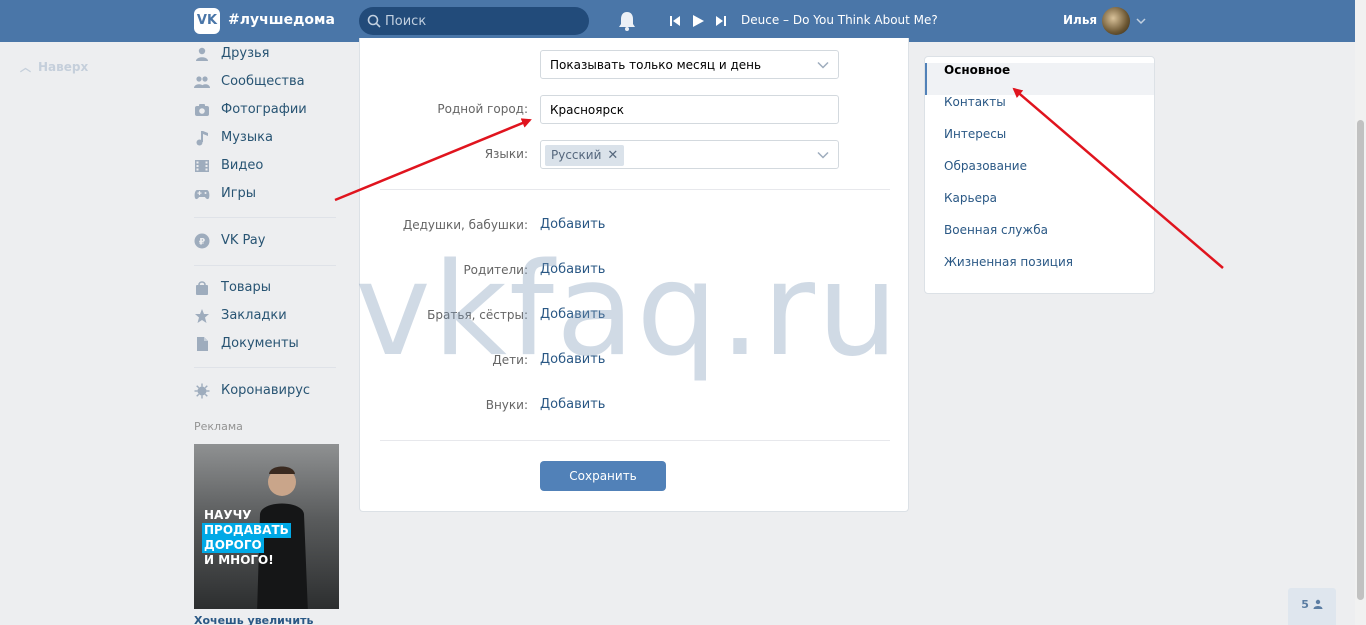  What do you see at coordinates (202, 110) in the screenshot?
I see `camera-icon` at bounding box center [202, 110].